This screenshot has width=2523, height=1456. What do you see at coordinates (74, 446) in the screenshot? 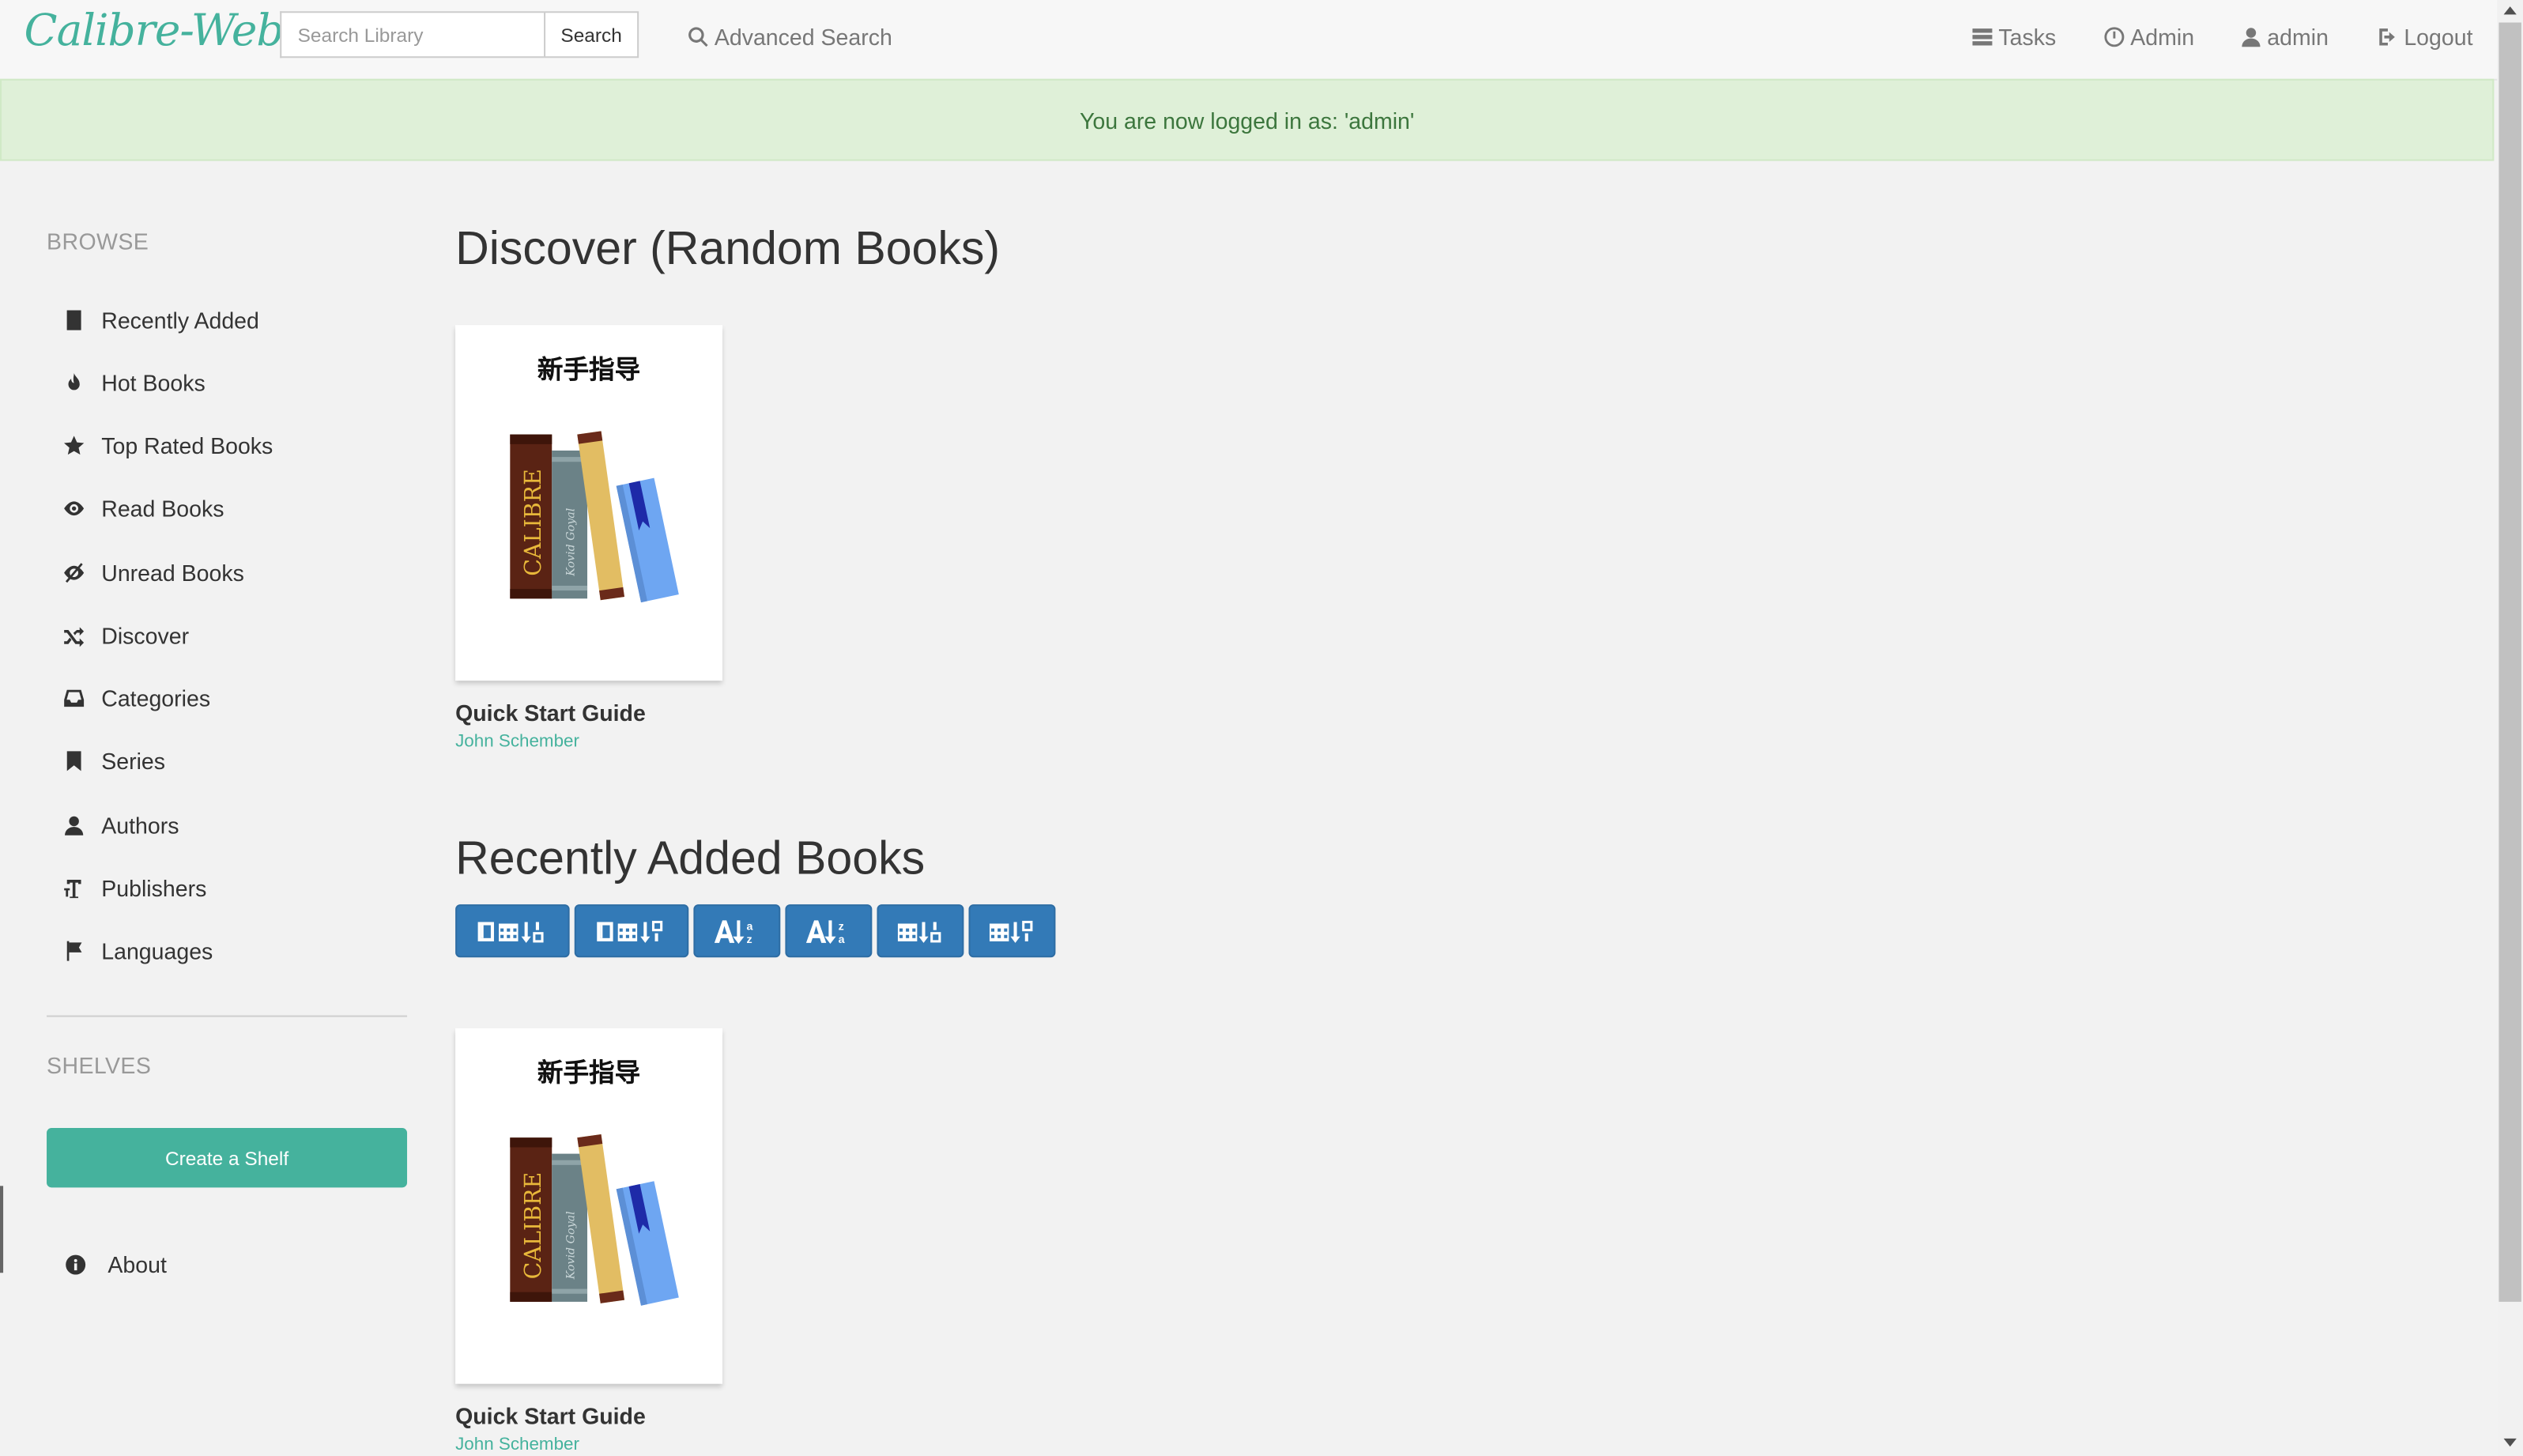
I see `star-icon` at bounding box center [74, 446].